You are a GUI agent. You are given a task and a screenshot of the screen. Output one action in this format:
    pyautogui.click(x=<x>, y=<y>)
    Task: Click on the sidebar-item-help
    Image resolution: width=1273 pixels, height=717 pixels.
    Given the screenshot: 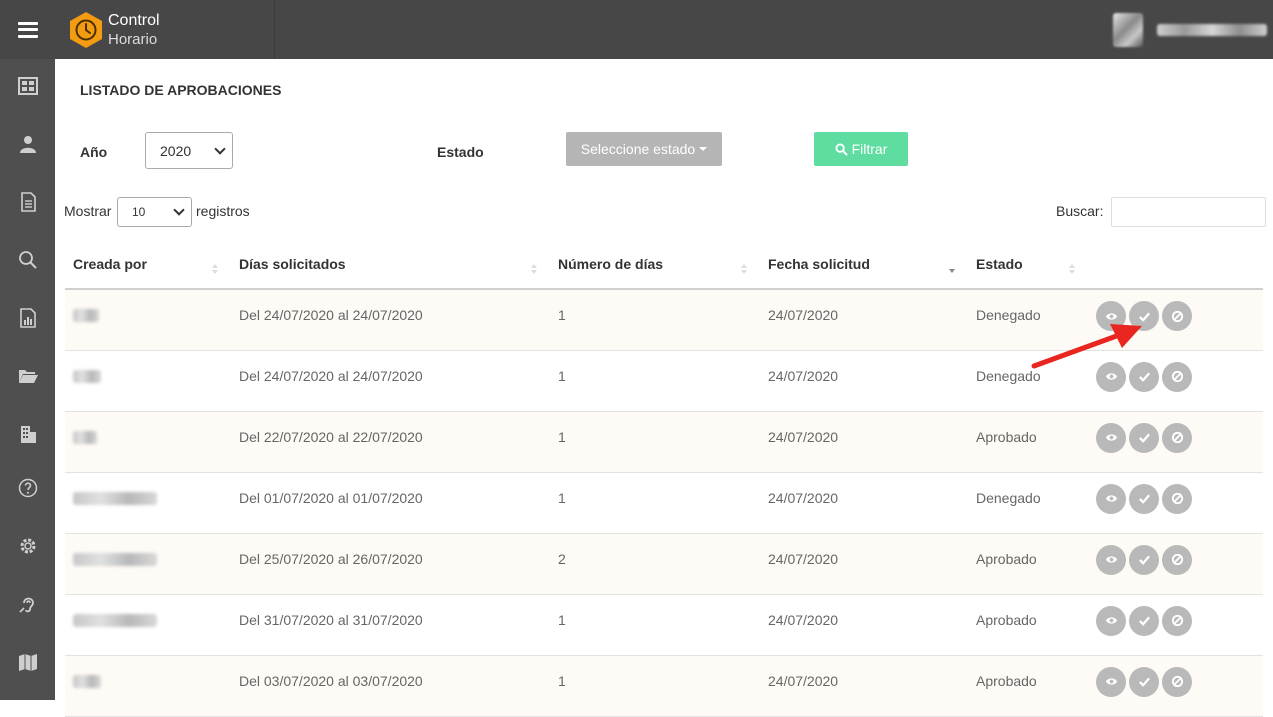 What is the action you would take?
    pyautogui.click(x=27, y=488)
    